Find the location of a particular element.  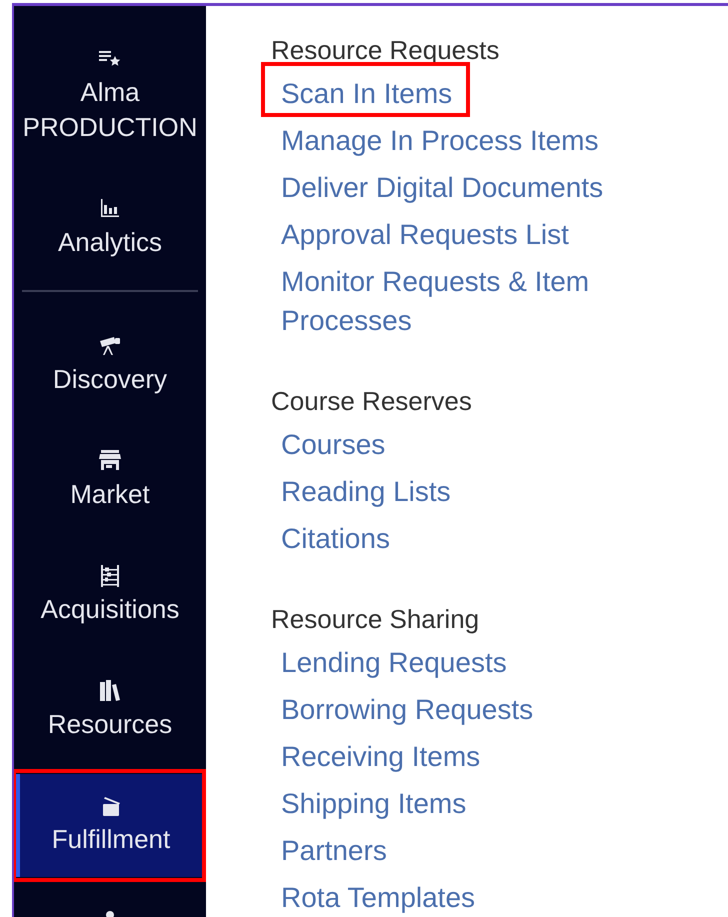

menu-link: Manage In Process Items is located at coordinates (439, 140).